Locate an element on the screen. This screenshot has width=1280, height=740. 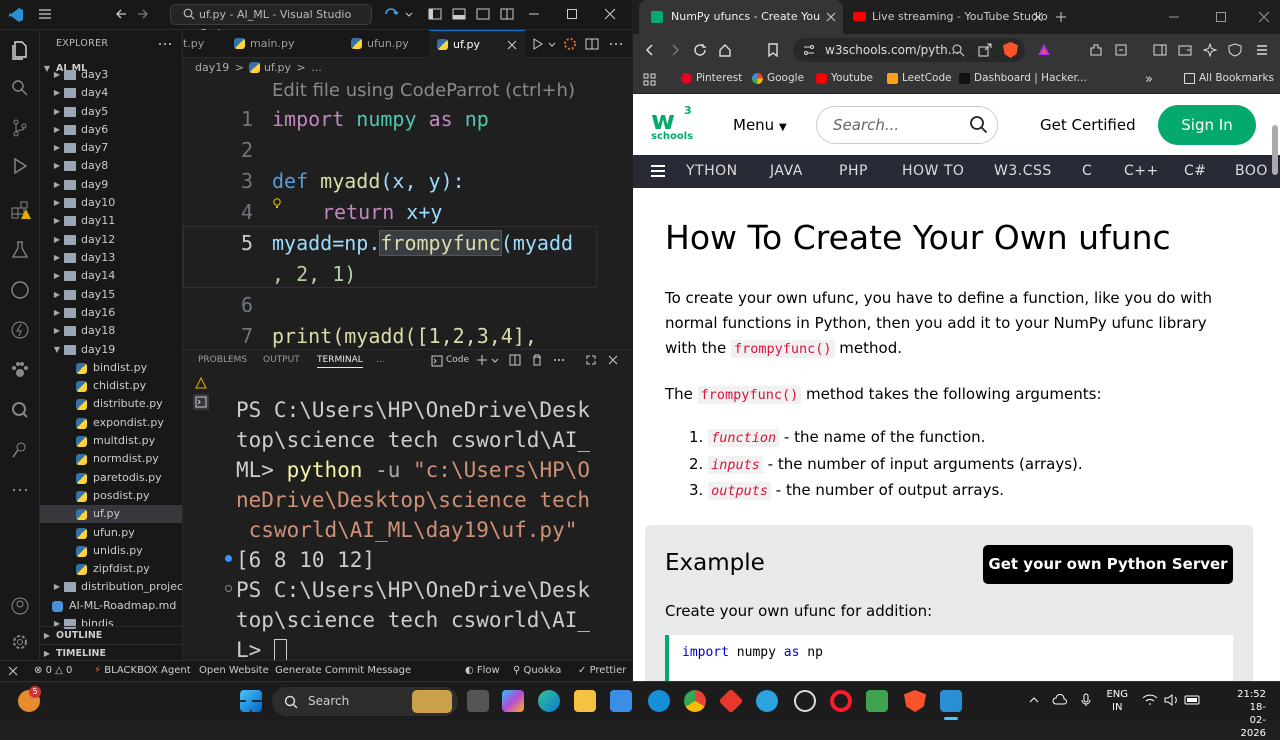
back-icon is located at coordinates (650, 50).